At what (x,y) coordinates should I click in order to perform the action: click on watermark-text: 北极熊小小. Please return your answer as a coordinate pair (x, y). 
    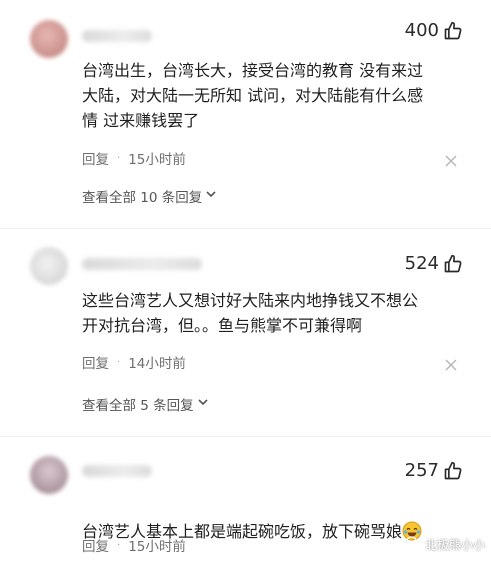
    Looking at the image, I should click on (454, 545).